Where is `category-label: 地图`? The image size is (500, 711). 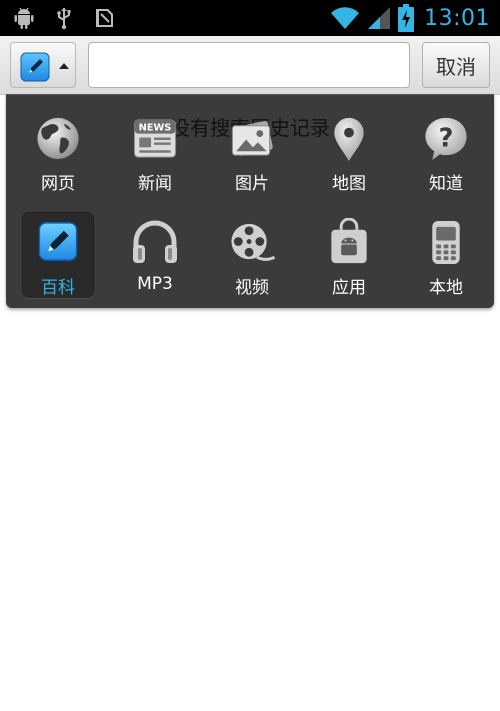
category-label: 地图 is located at coordinates (349, 184).